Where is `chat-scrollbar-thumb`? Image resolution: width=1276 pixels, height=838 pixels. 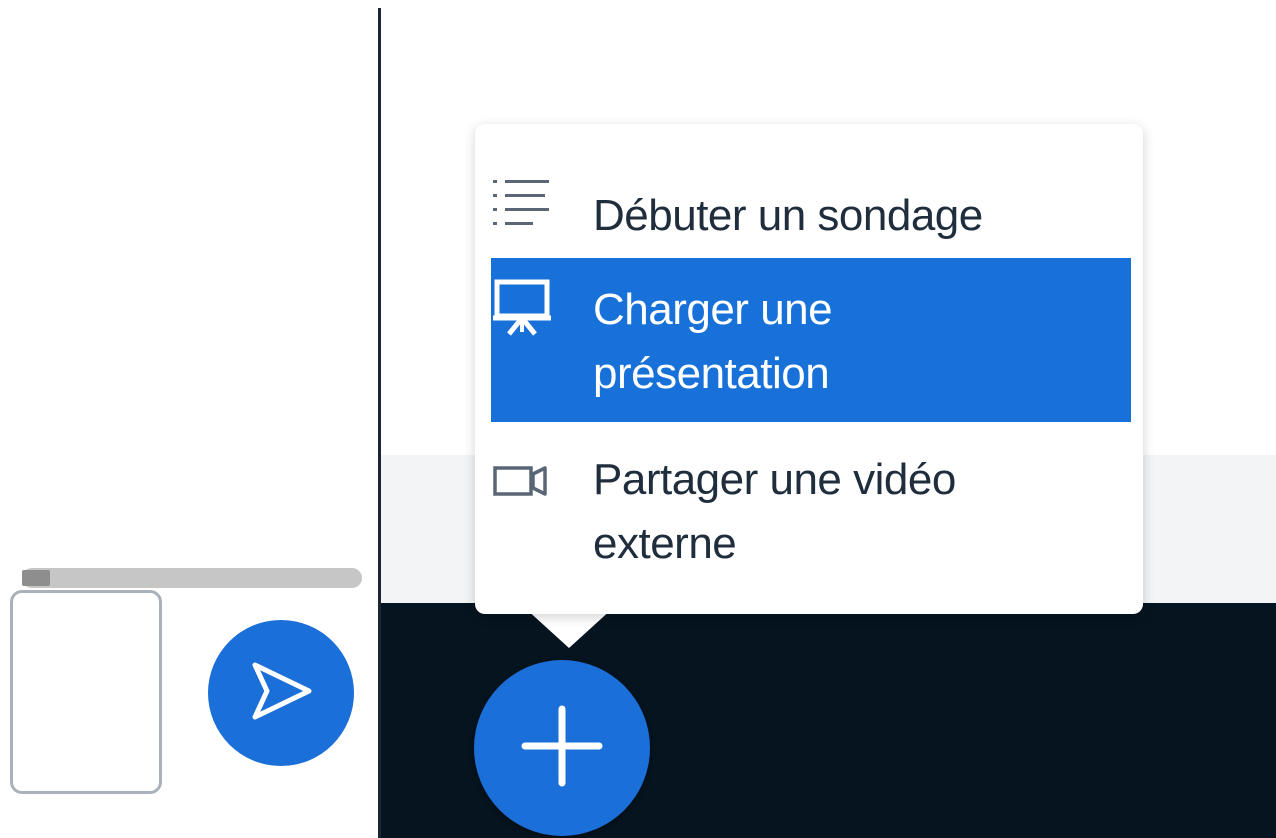 chat-scrollbar-thumb is located at coordinates (36, 578).